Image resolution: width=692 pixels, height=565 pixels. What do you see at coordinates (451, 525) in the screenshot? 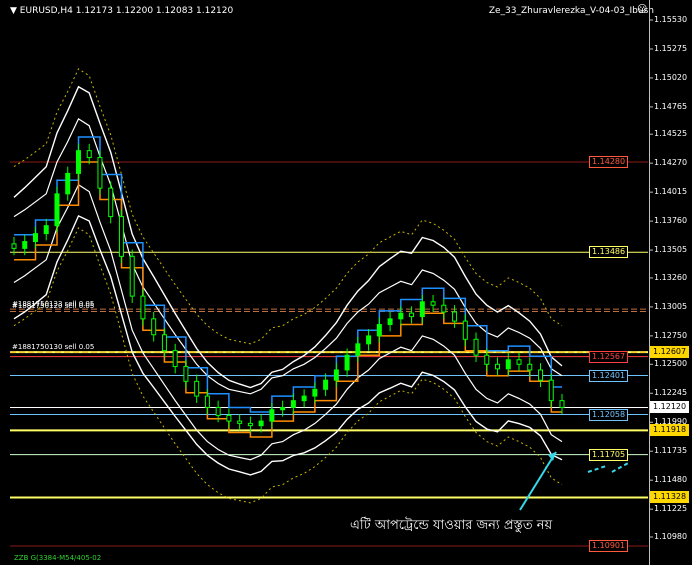
I see `annotation-text: এটি আপট্রেন্ডে যাওয়ার জন্য প্রস্তুত নয়` at bounding box center [451, 525].